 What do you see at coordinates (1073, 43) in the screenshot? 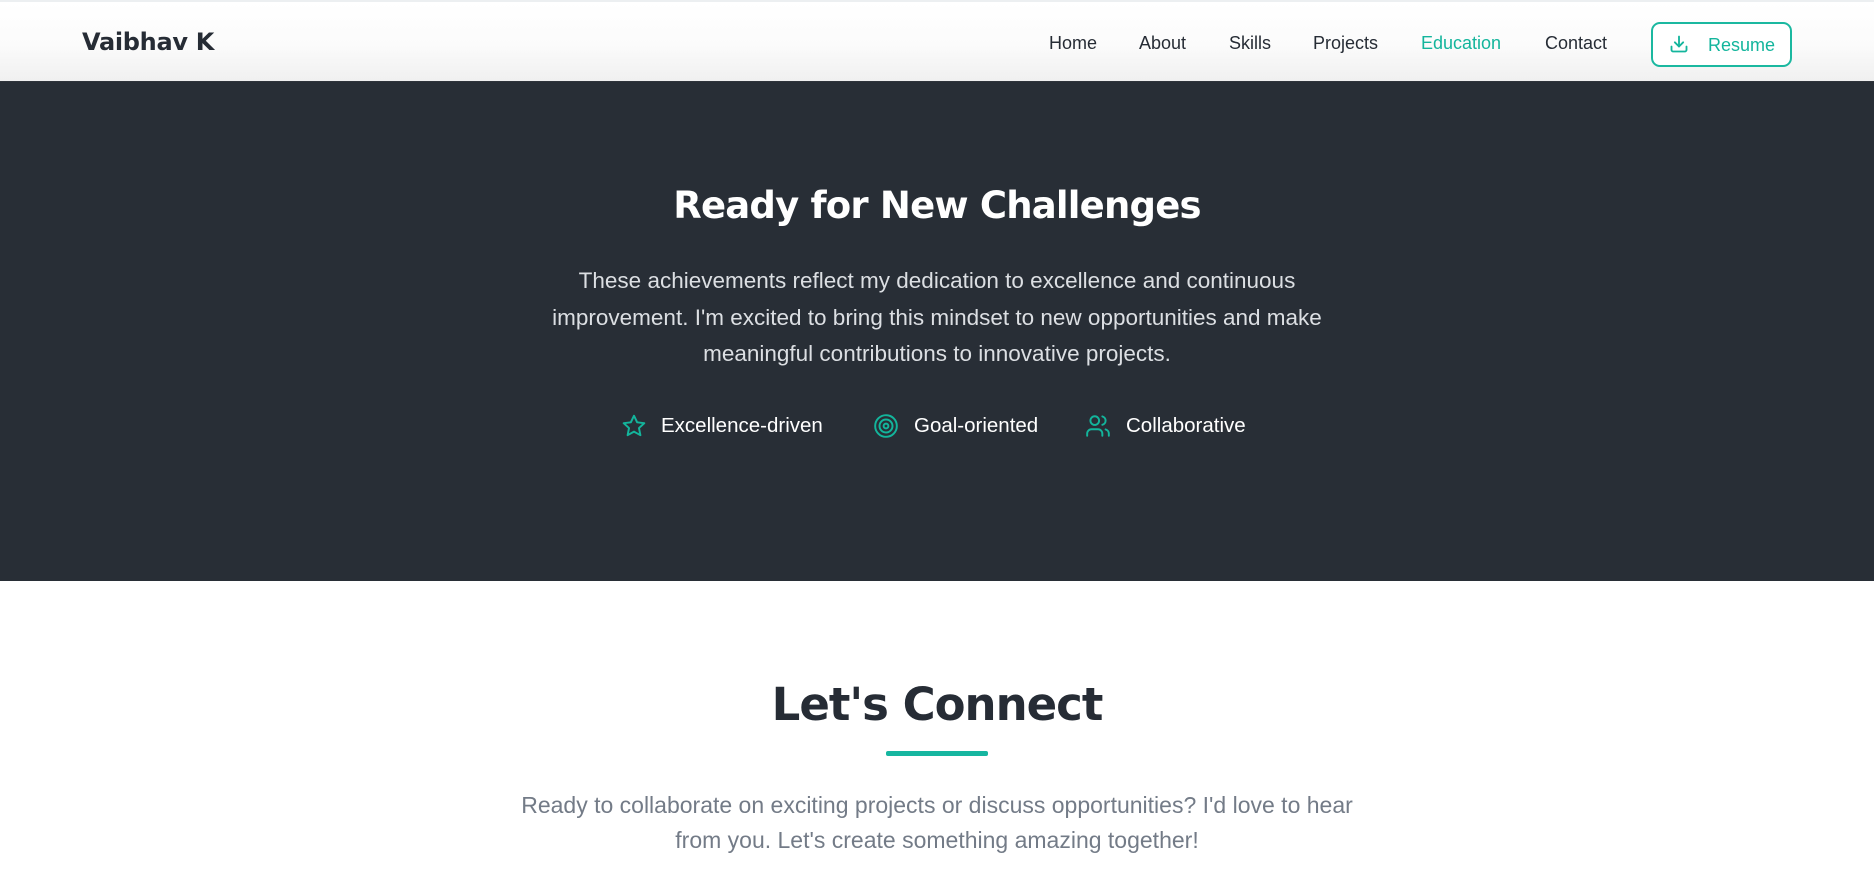
I see `nav-link-home: Home` at bounding box center [1073, 43].